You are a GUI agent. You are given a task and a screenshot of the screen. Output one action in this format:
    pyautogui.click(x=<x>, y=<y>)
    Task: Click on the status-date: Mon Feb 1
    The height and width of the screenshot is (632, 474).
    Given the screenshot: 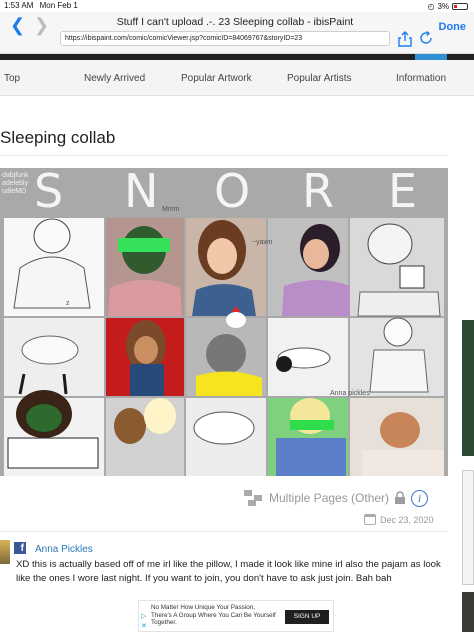 What is the action you would take?
    pyautogui.click(x=58, y=5)
    